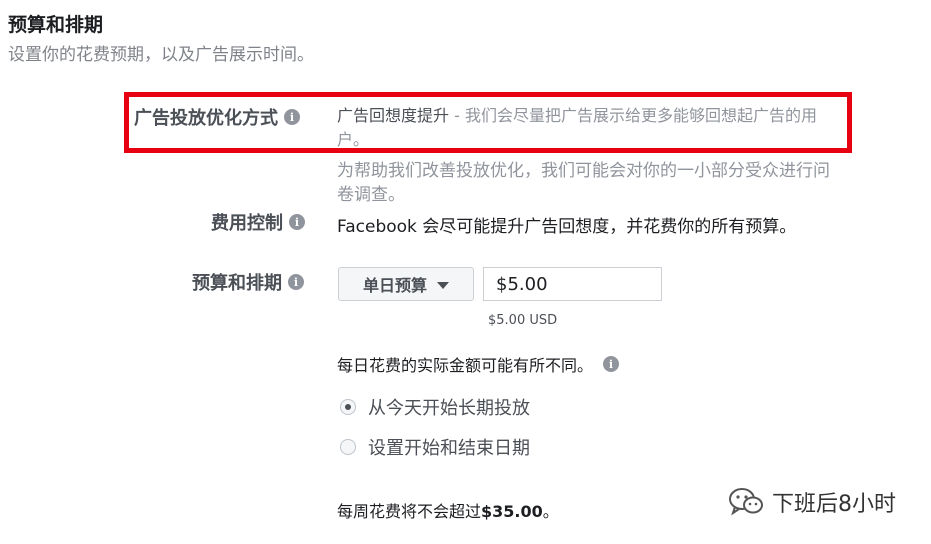 Image resolution: width=931 pixels, height=544 pixels. I want to click on schedule-option-label: 从今天开始长期投放, so click(449, 408).